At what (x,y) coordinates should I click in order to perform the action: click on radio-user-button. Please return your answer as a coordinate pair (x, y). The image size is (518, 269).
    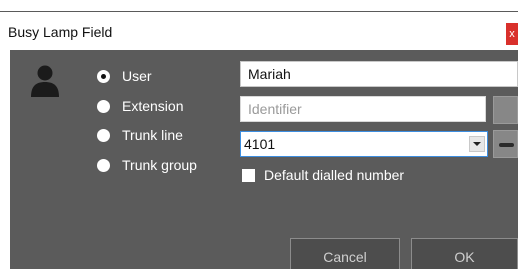
    Looking at the image, I should click on (103, 76).